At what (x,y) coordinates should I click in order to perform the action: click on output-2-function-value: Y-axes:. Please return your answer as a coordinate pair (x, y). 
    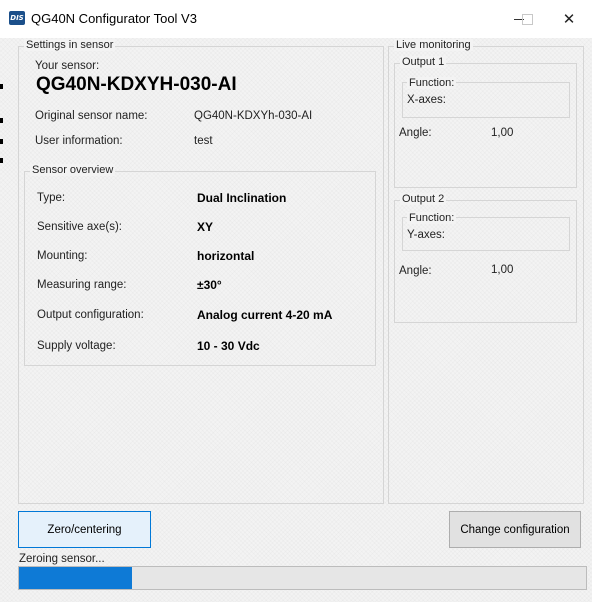
    Looking at the image, I should click on (426, 235).